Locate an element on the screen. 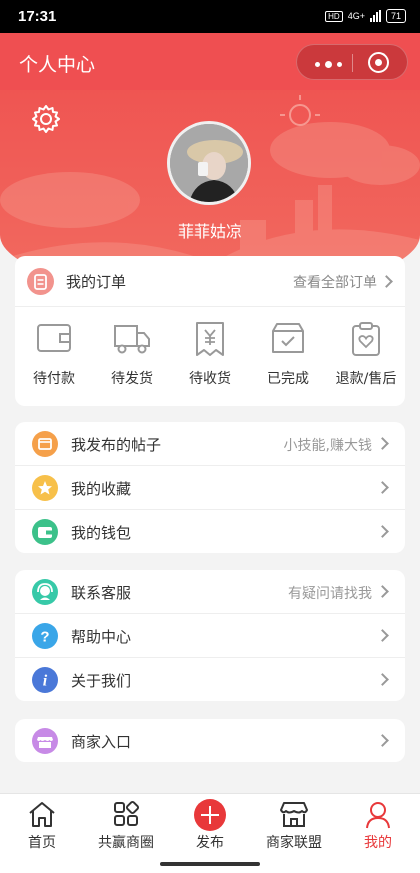 The image size is (420, 873). menu-item-favorites: 我的收藏 is located at coordinates (210, 488).